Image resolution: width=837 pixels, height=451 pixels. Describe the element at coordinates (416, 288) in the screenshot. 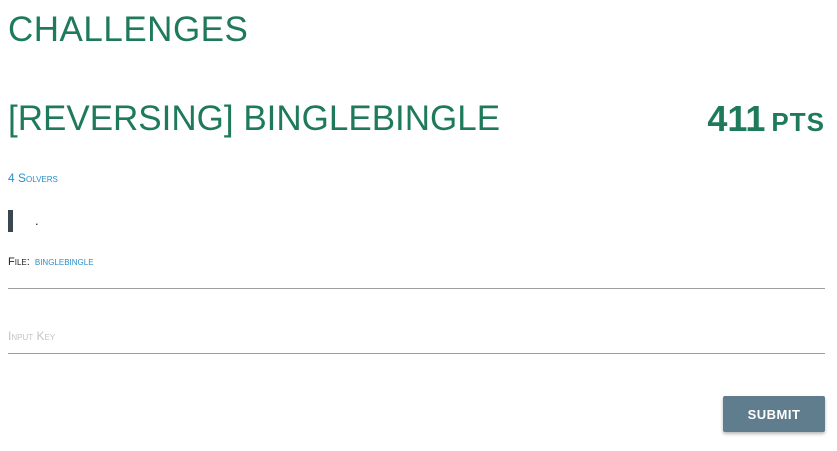

I see `divider` at that location.